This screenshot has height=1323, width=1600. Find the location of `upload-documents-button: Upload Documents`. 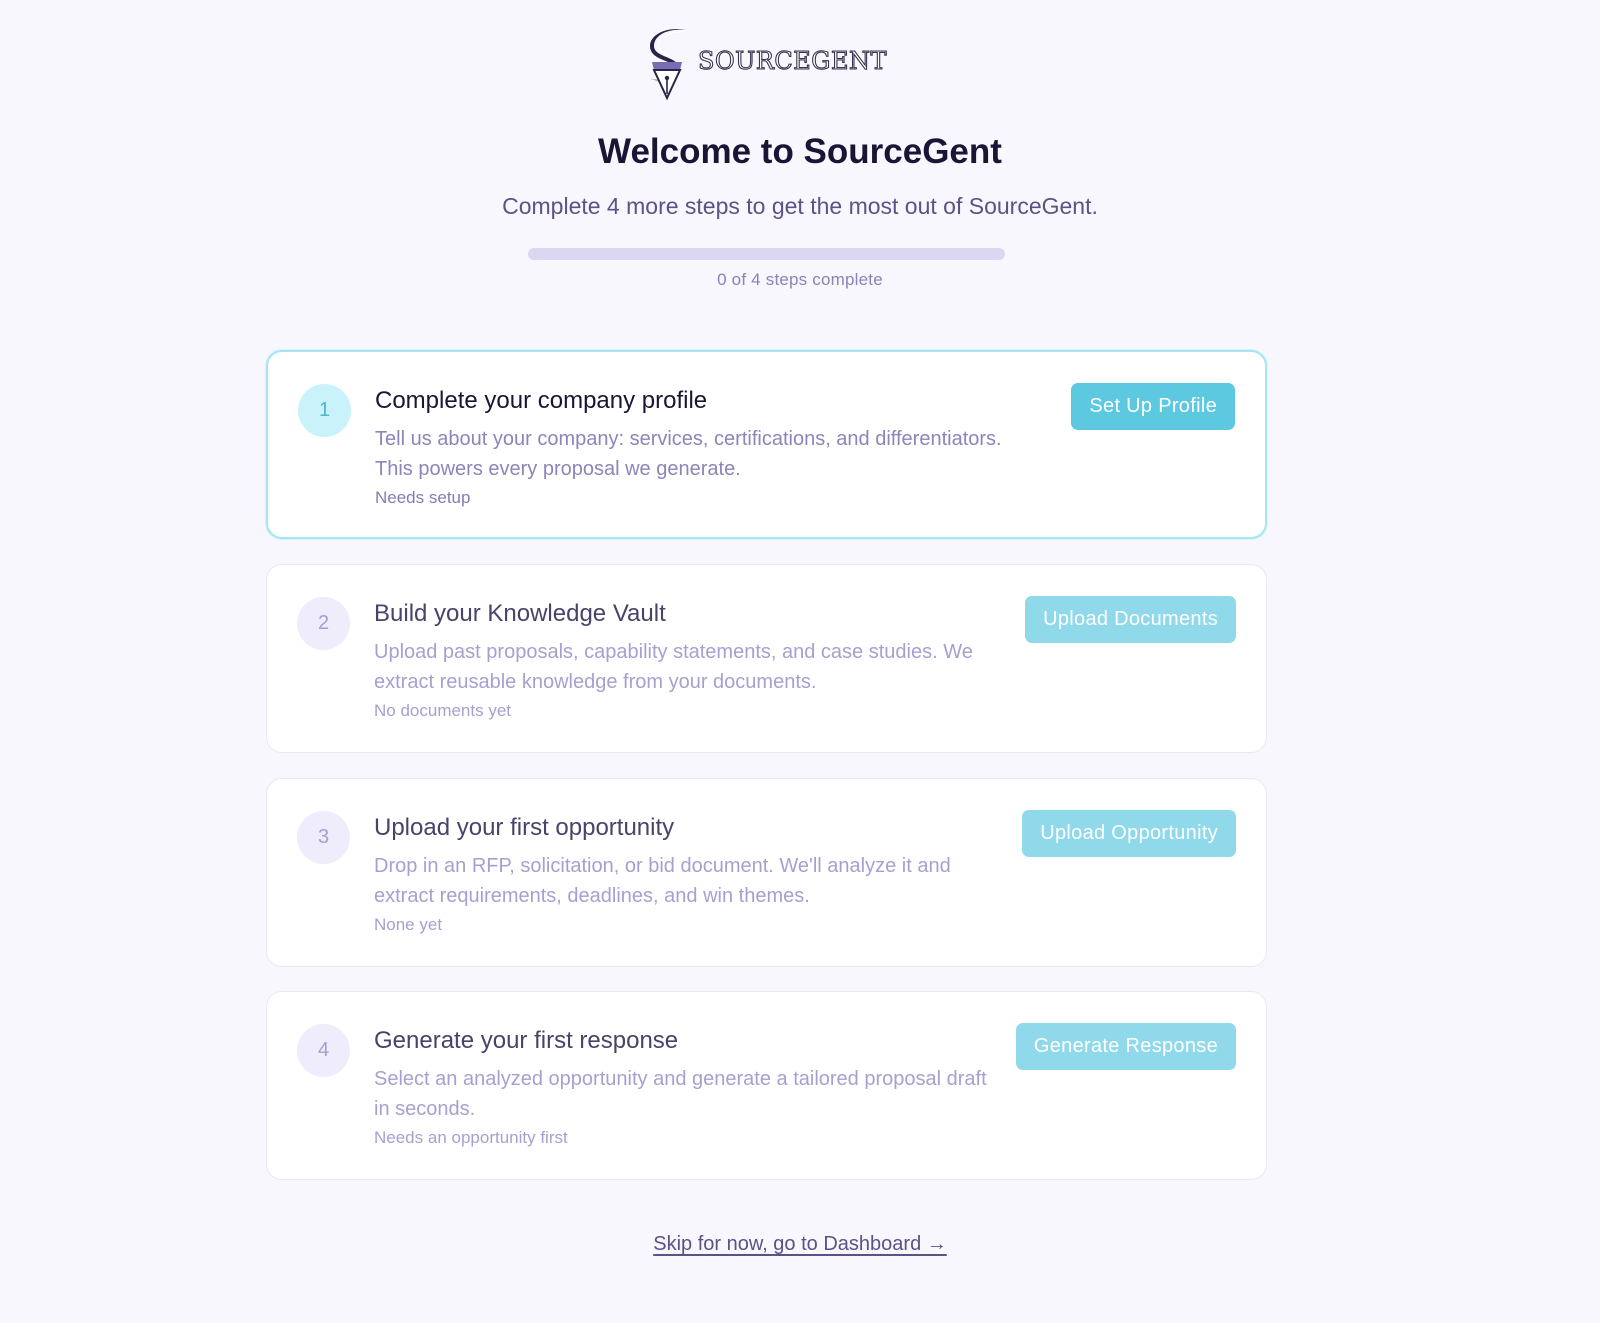

upload-documents-button: Upload Documents is located at coordinates (1130, 619).